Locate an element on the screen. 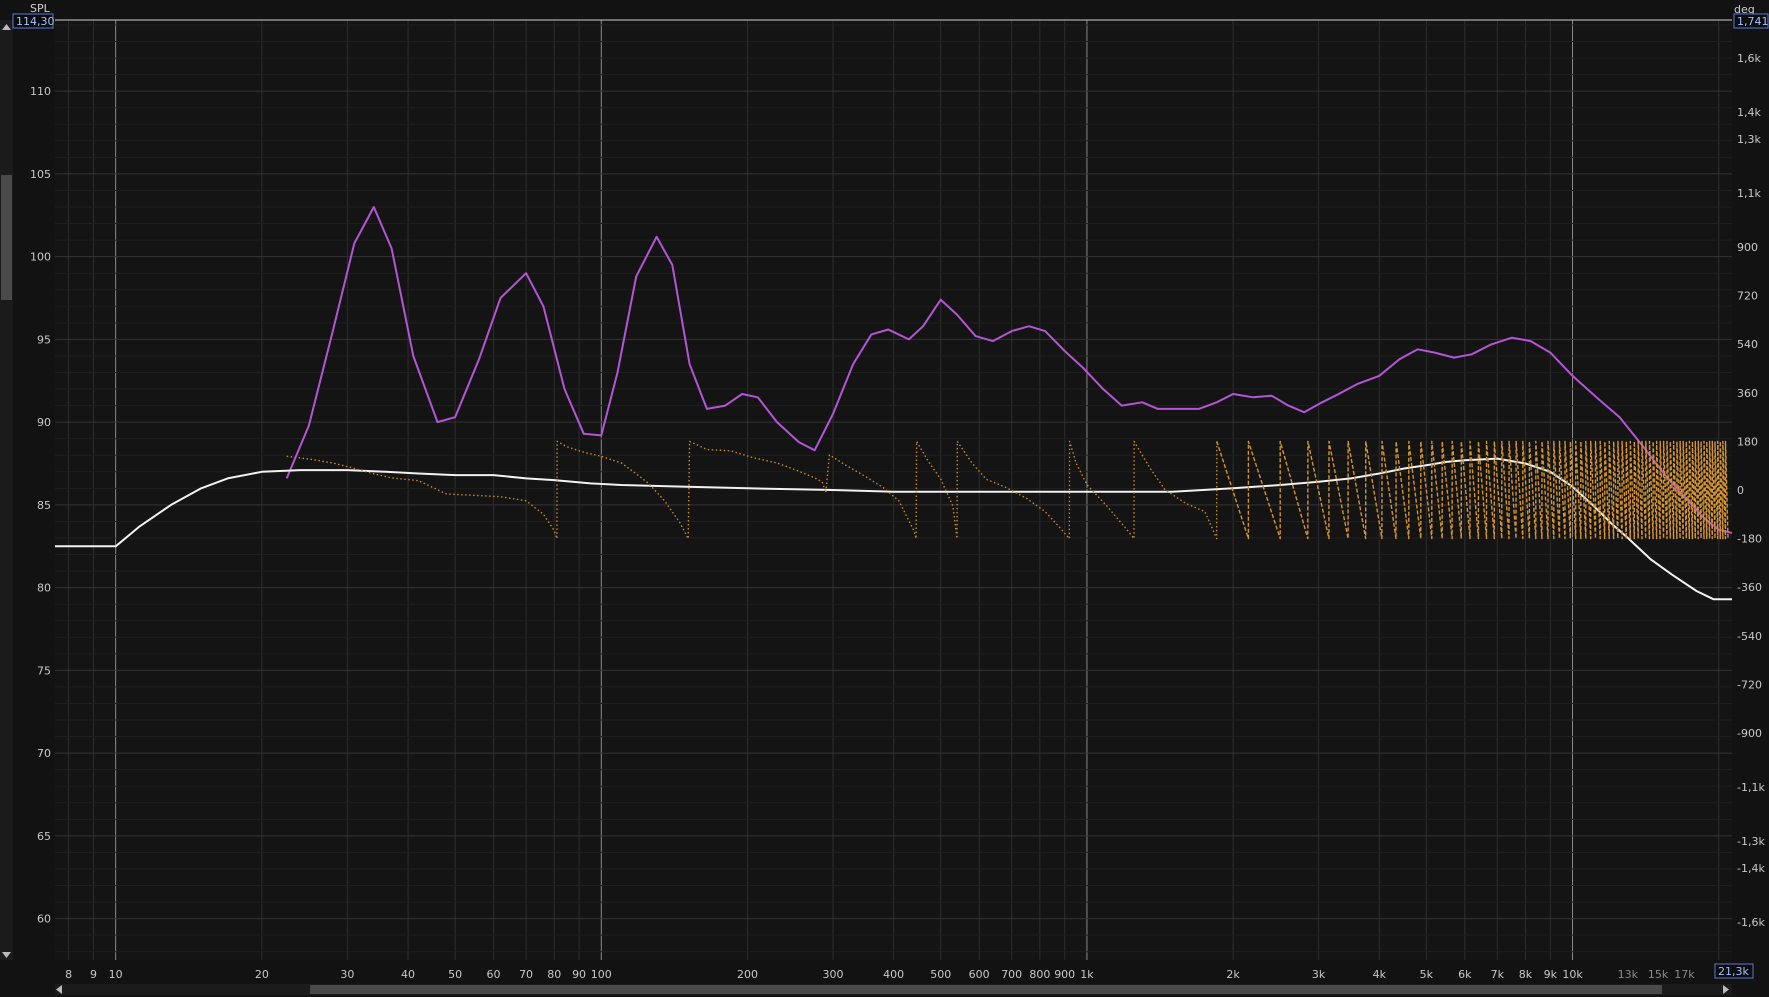 This screenshot has height=997, width=1769. y2-tick-label: 180 is located at coordinates (1747, 441).